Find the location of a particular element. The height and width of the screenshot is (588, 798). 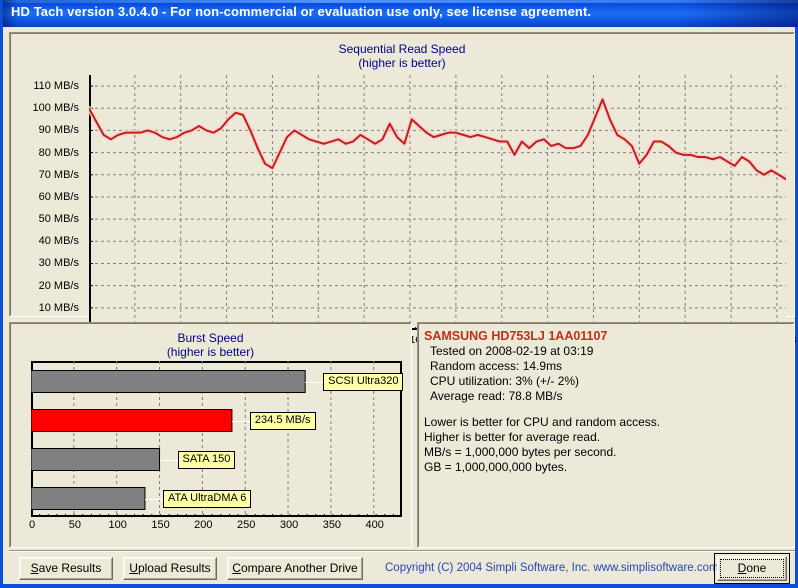

burst-x-tick-label: 200 is located at coordinates (203, 525).